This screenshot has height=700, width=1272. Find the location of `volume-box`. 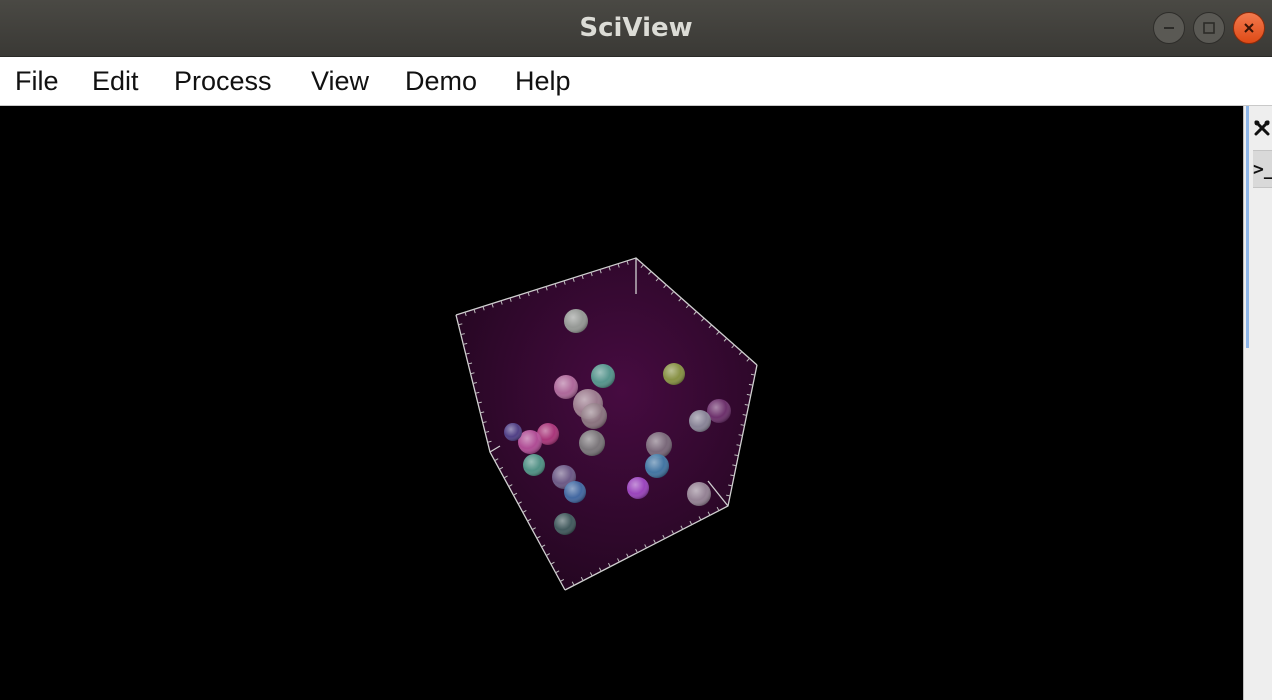

volume-box is located at coordinates (606, 424).